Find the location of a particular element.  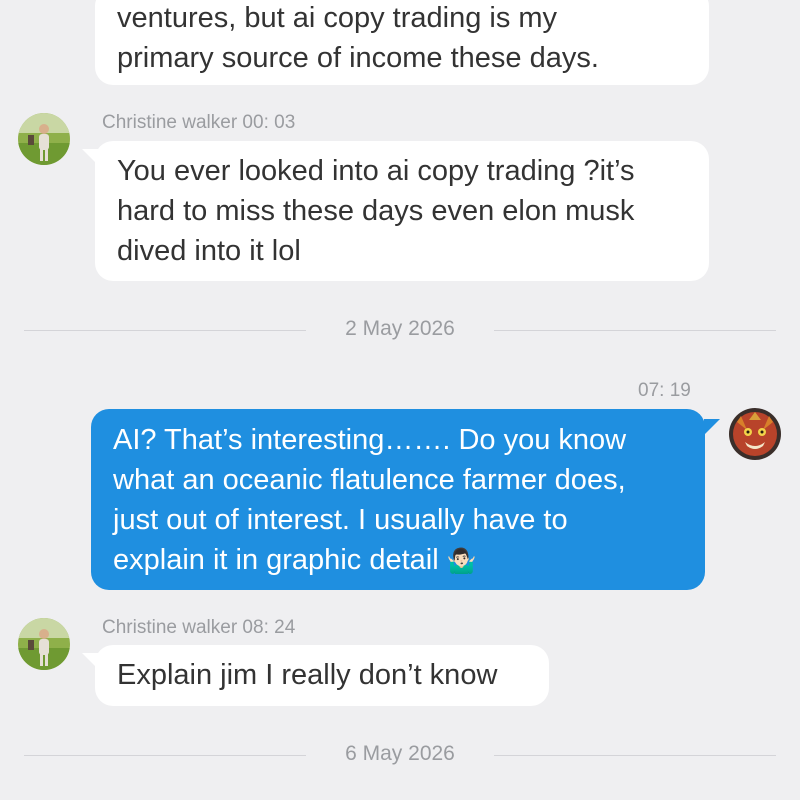

message-line: just out of interest. I usually have to is located at coordinates (340, 520).